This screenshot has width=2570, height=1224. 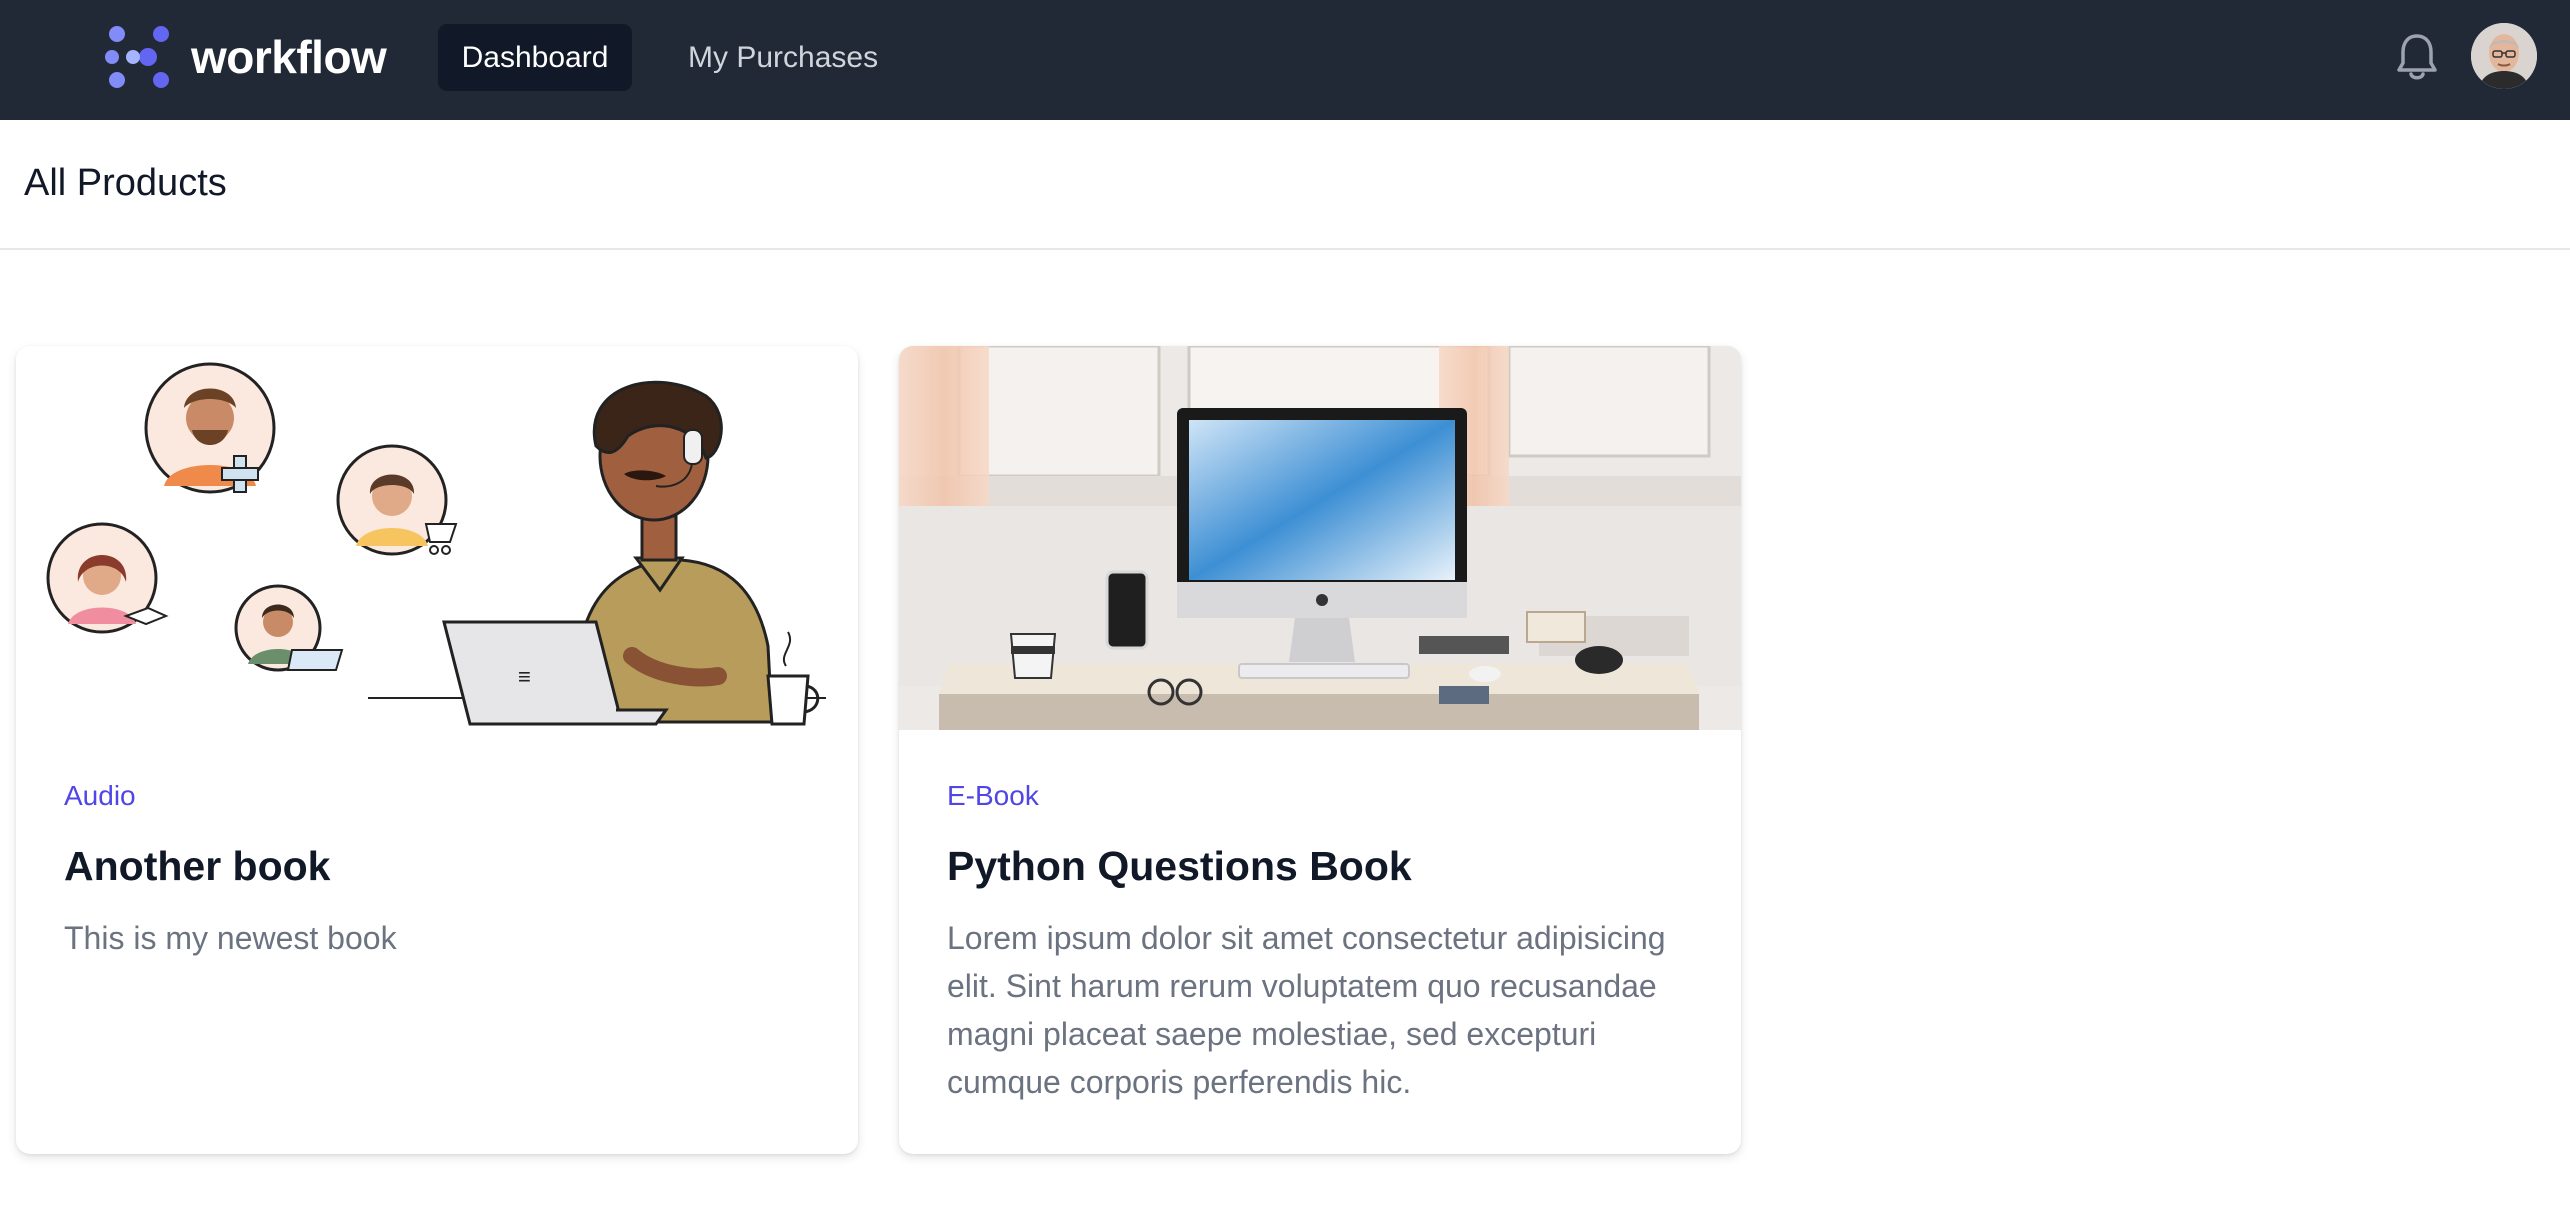 I want to click on avatar-portrait, so click(x=2504, y=56).